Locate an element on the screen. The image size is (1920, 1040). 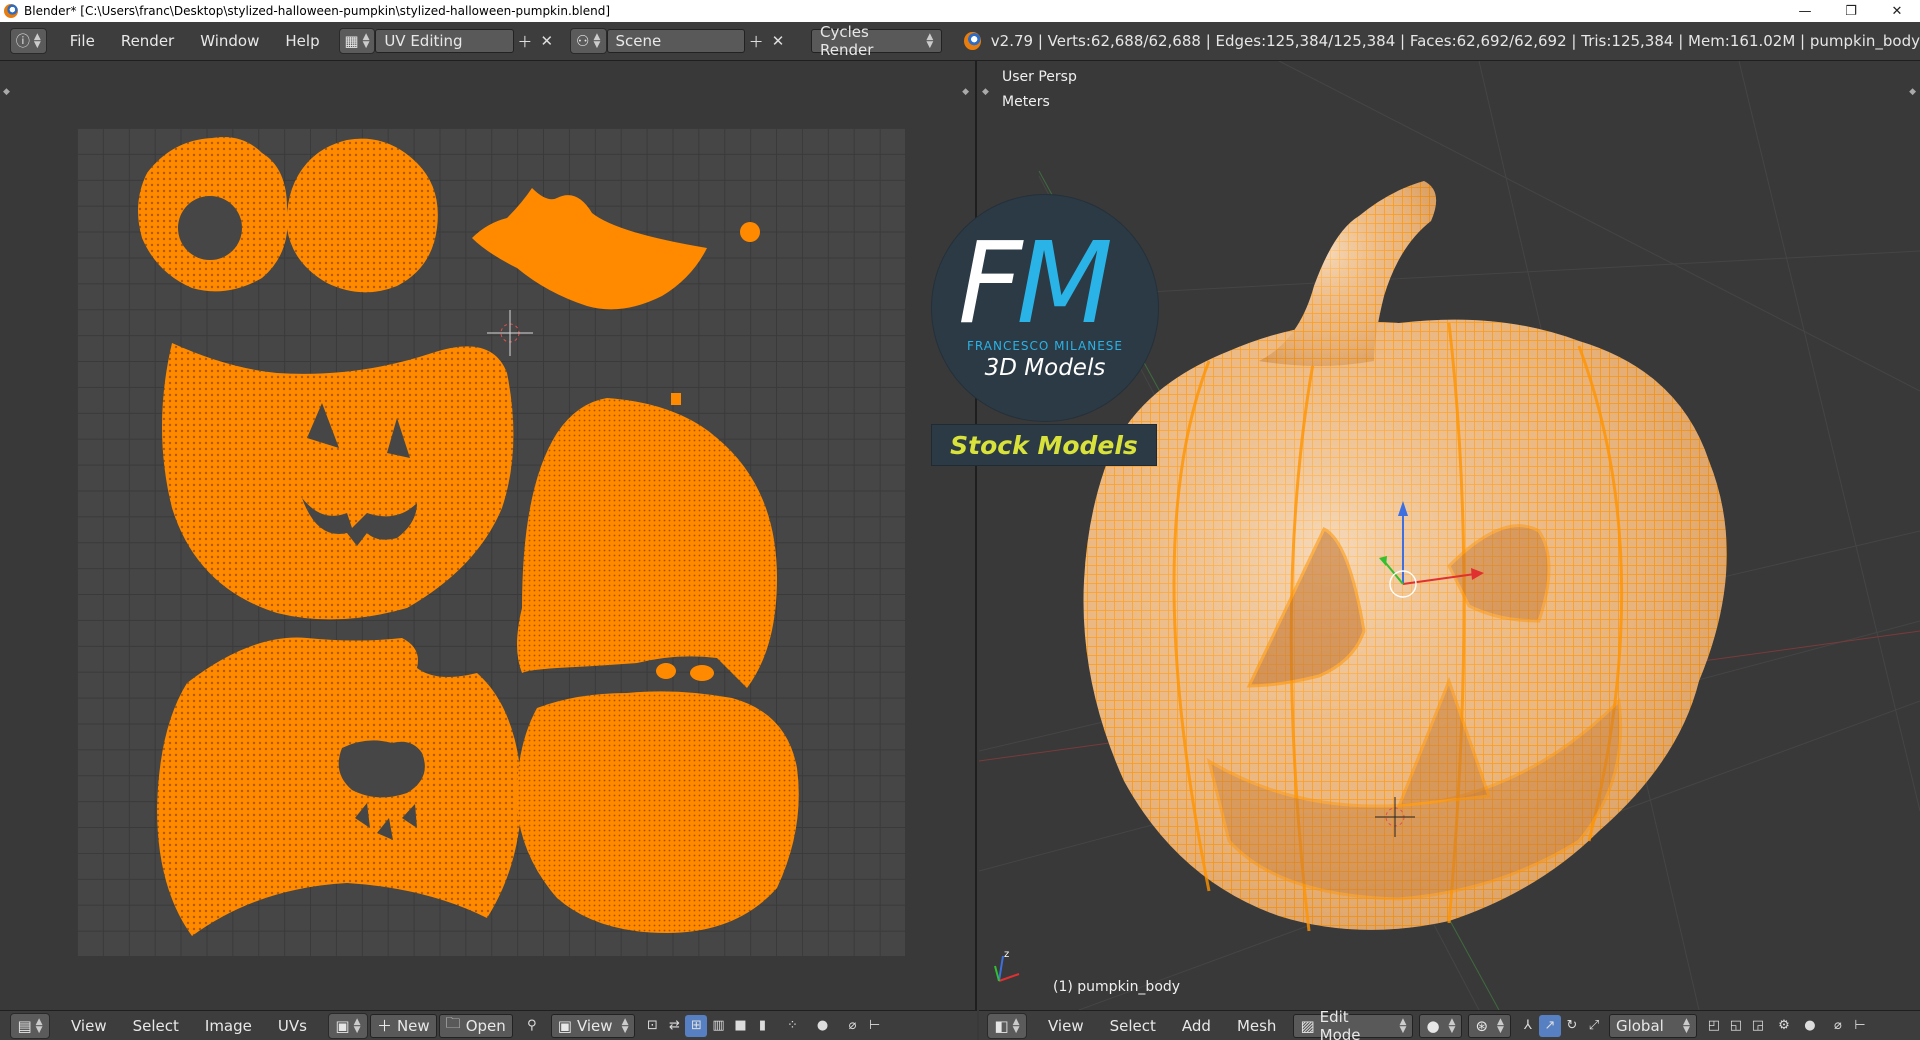
uv-menu-view: View is located at coordinates (89, 1026).